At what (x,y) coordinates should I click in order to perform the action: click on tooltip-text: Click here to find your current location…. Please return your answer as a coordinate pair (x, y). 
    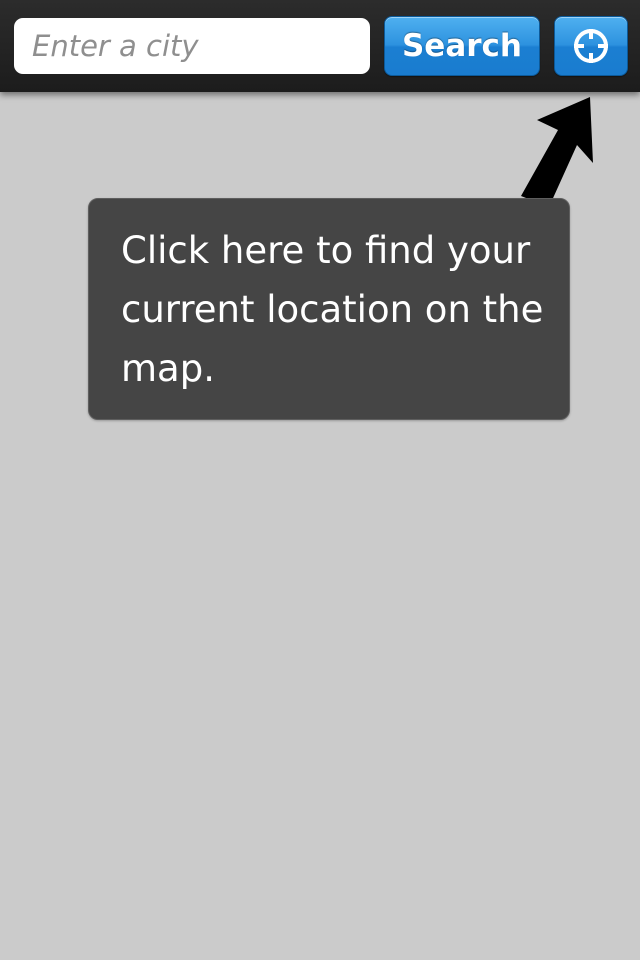
    Looking at the image, I should click on (332, 309).